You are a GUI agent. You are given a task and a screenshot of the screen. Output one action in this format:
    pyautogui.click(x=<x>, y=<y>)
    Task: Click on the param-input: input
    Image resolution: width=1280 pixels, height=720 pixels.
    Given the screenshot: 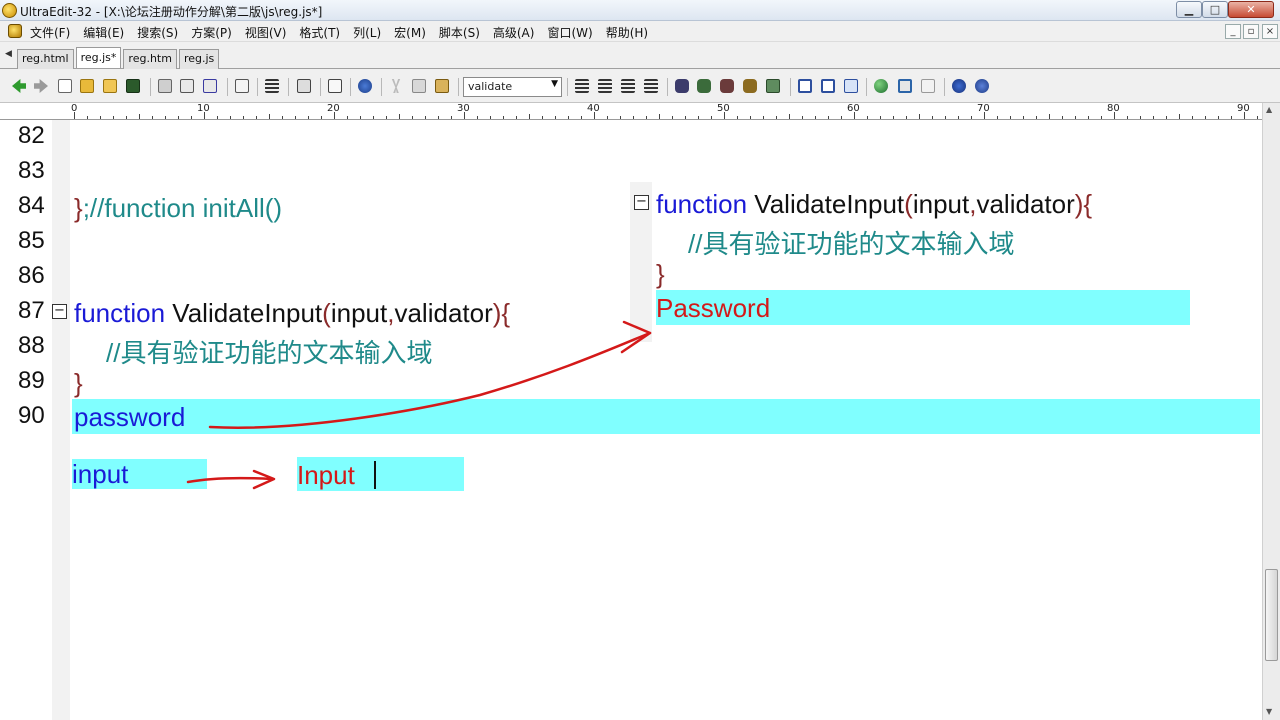 What is the action you would take?
    pyautogui.click(x=359, y=313)
    